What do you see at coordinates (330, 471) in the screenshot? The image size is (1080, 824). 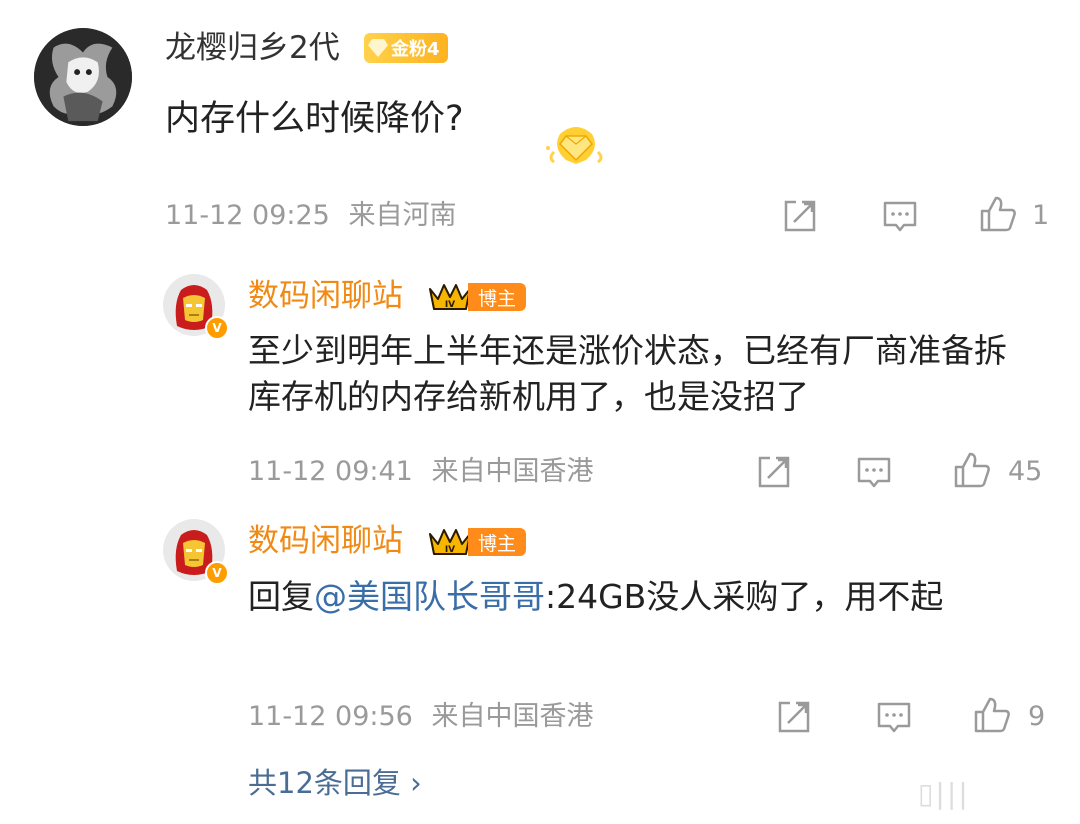 I see `reply-time: 11-12 09:41` at bounding box center [330, 471].